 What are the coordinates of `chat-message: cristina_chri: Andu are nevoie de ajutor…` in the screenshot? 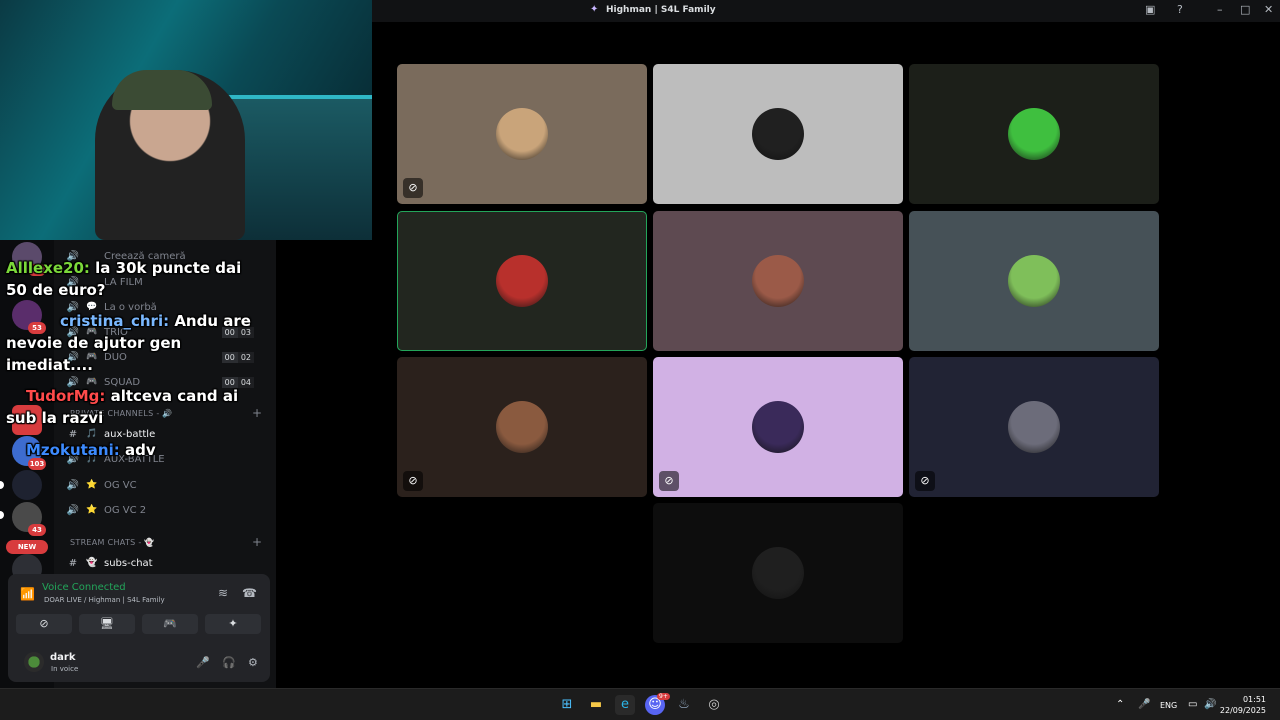 It's located at (136, 343).